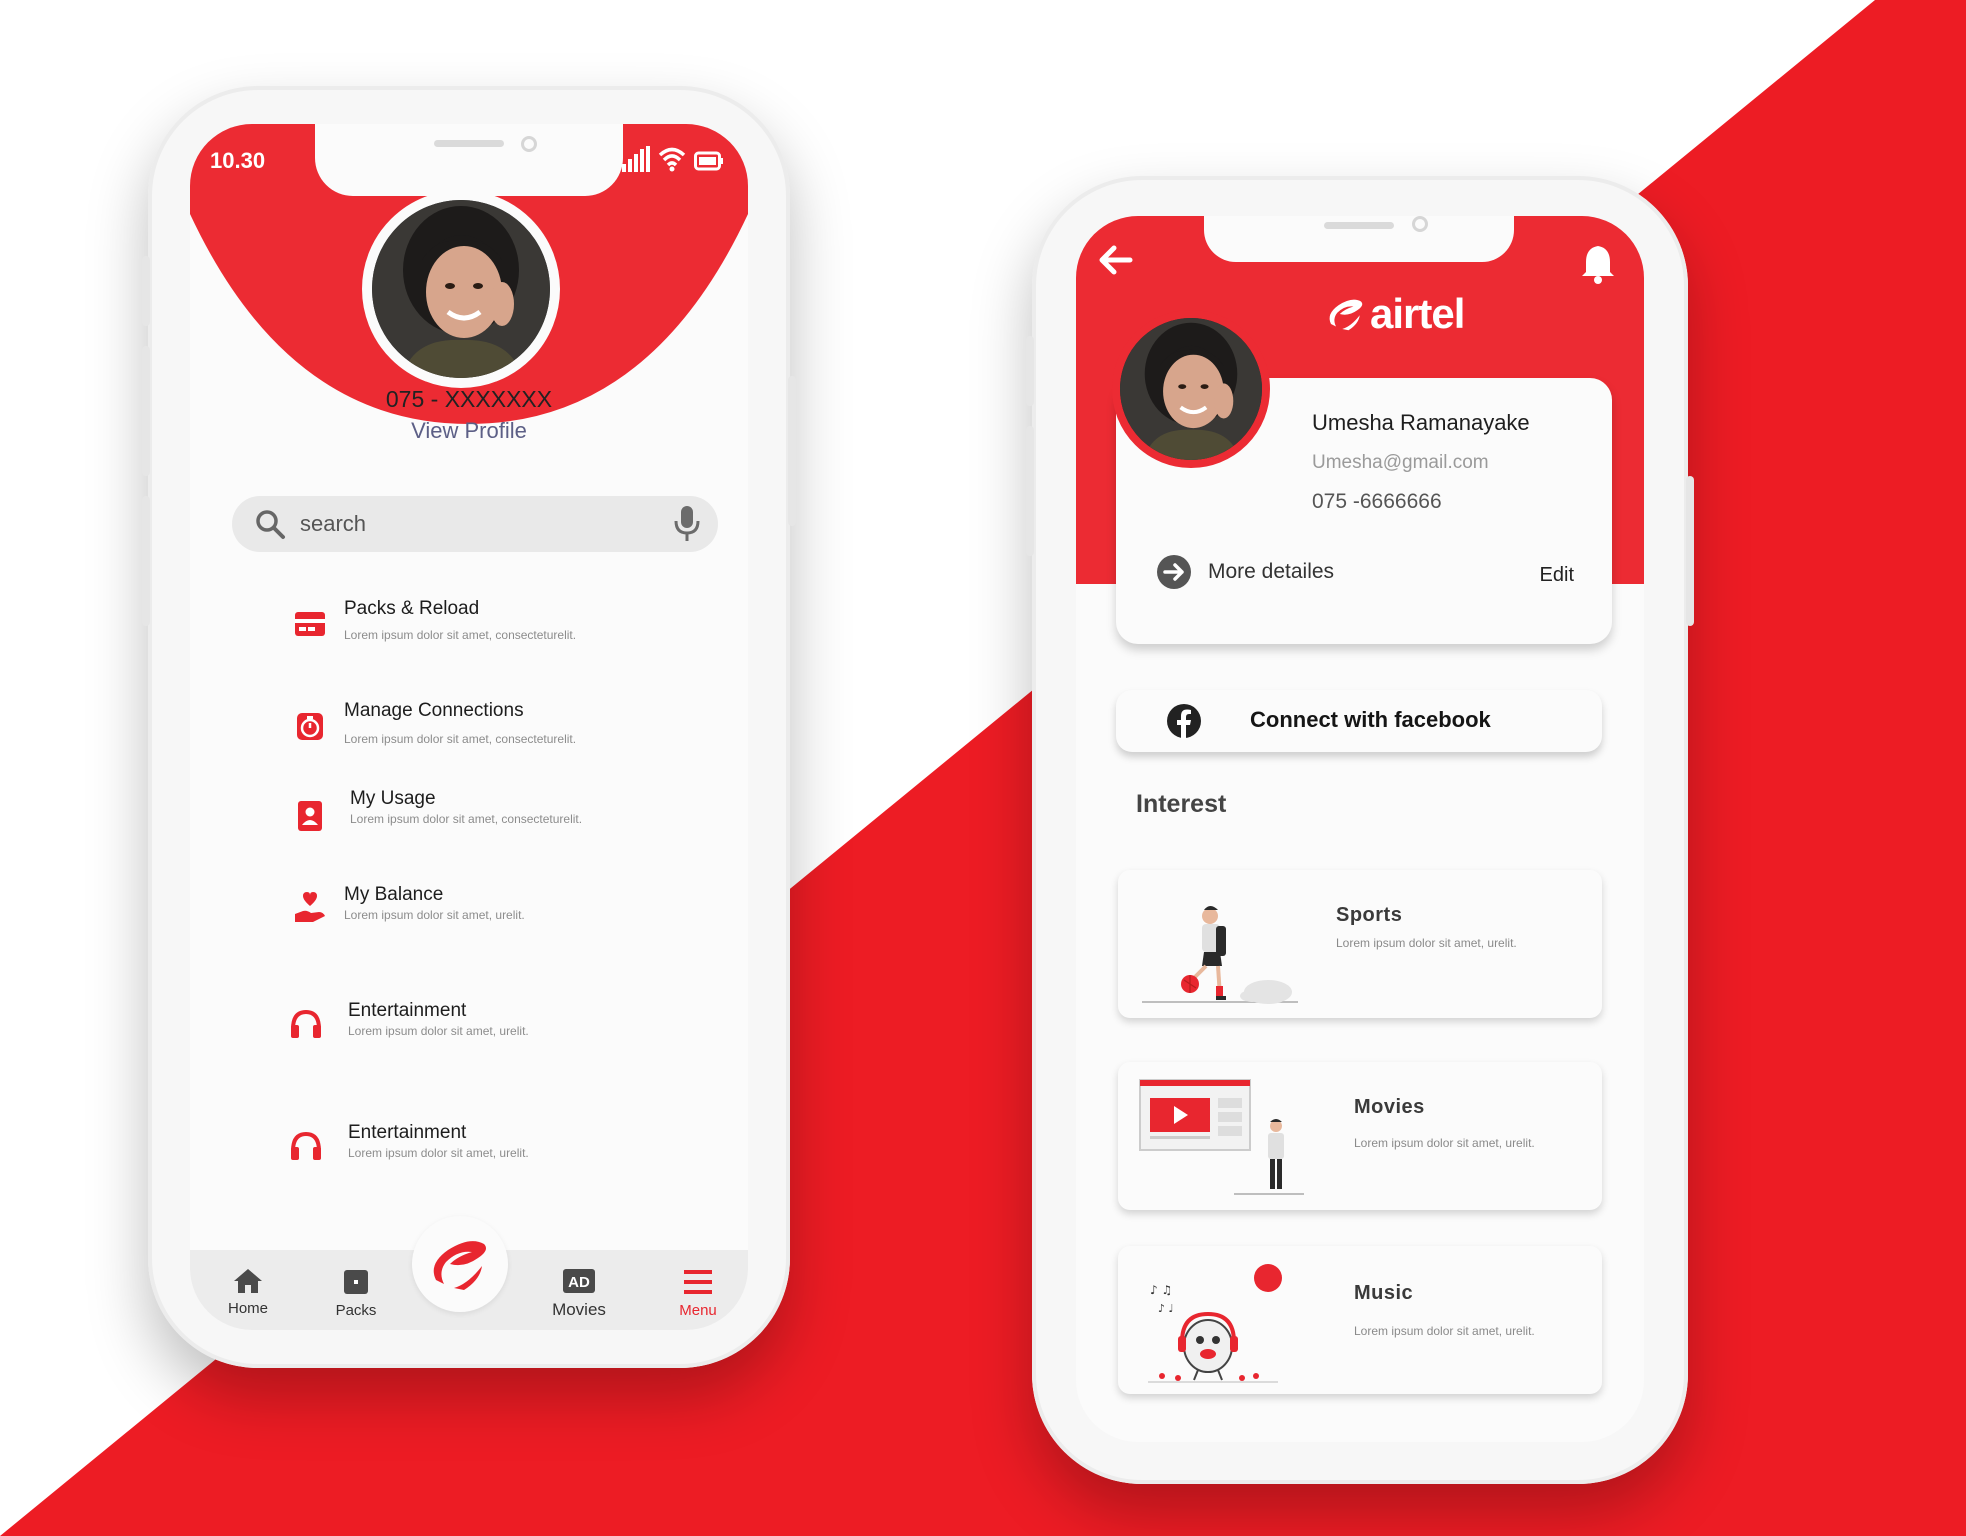 The image size is (1966, 1536). I want to click on nav-home: Home, so click(248, 1292).